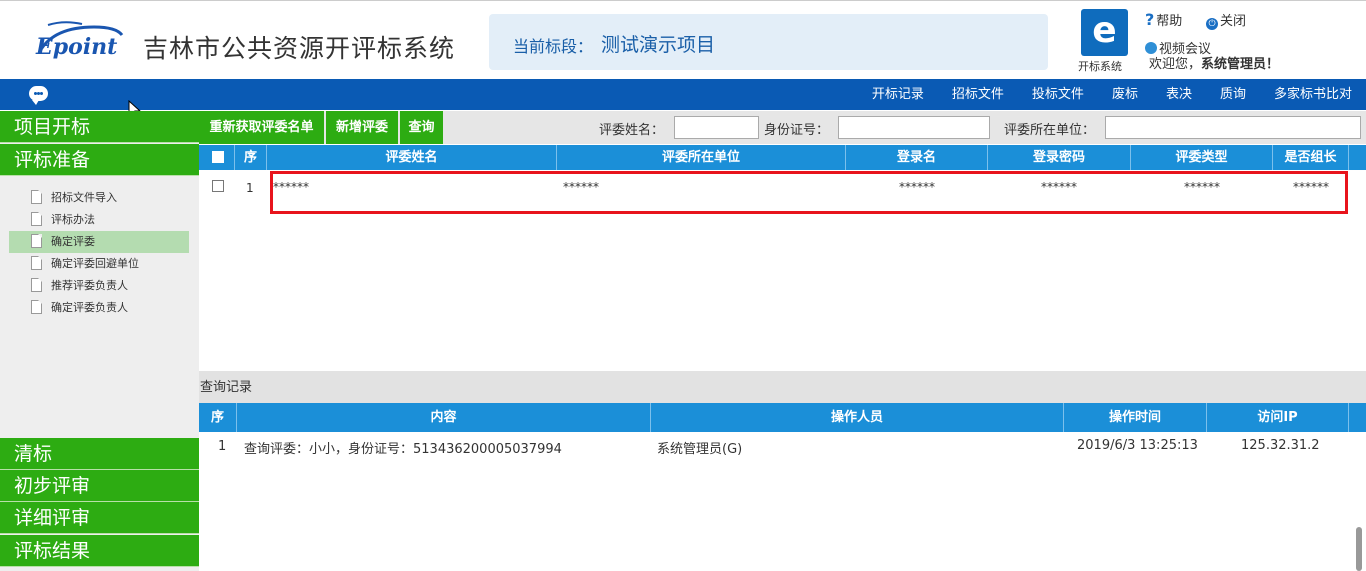 The height and width of the screenshot is (571, 1366). What do you see at coordinates (1175, 64) in the screenshot?
I see `welcome-prefix: 欢迎您，` at bounding box center [1175, 64].